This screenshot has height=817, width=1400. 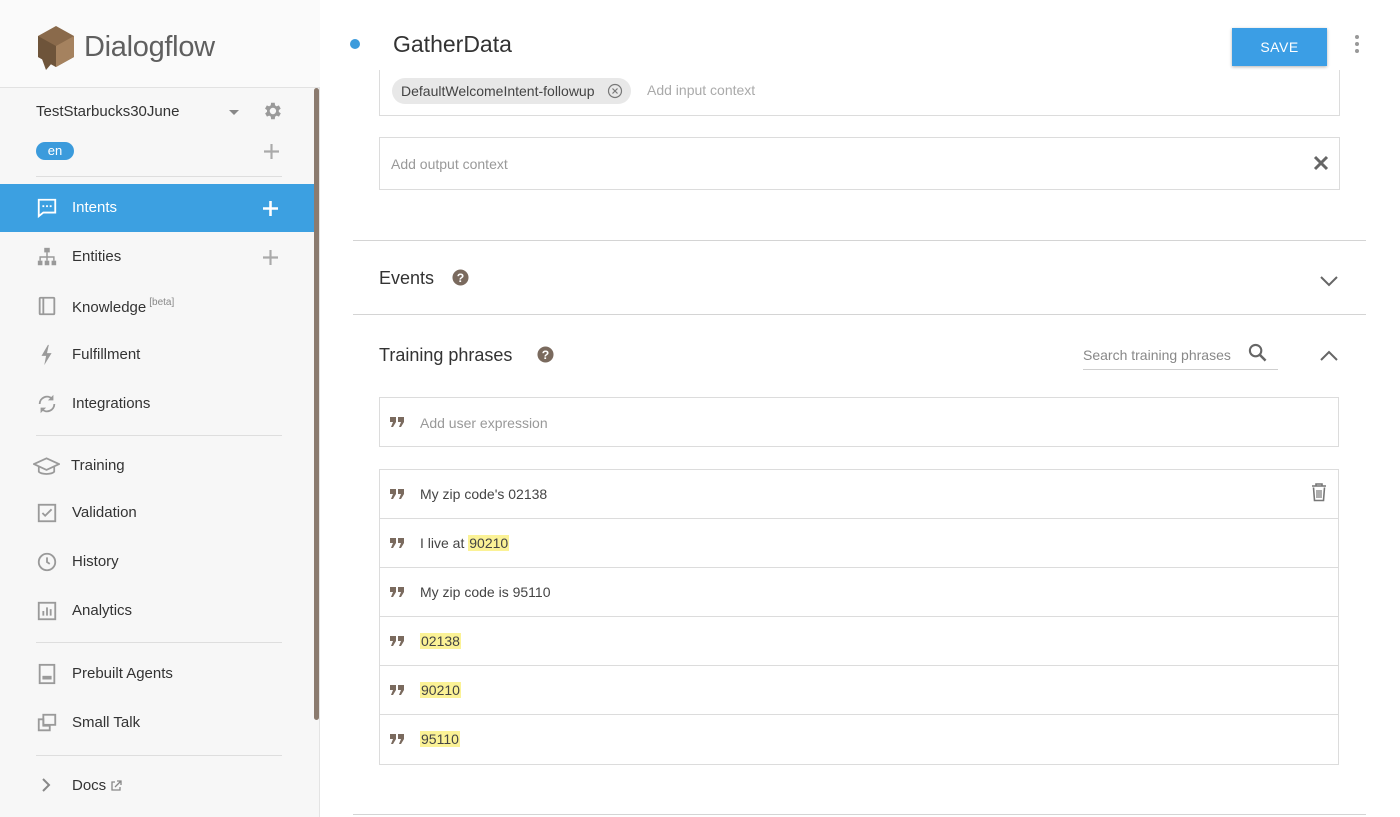 What do you see at coordinates (483, 494) in the screenshot?
I see `training-phrase-text: My zip code's 02138` at bounding box center [483, 494].